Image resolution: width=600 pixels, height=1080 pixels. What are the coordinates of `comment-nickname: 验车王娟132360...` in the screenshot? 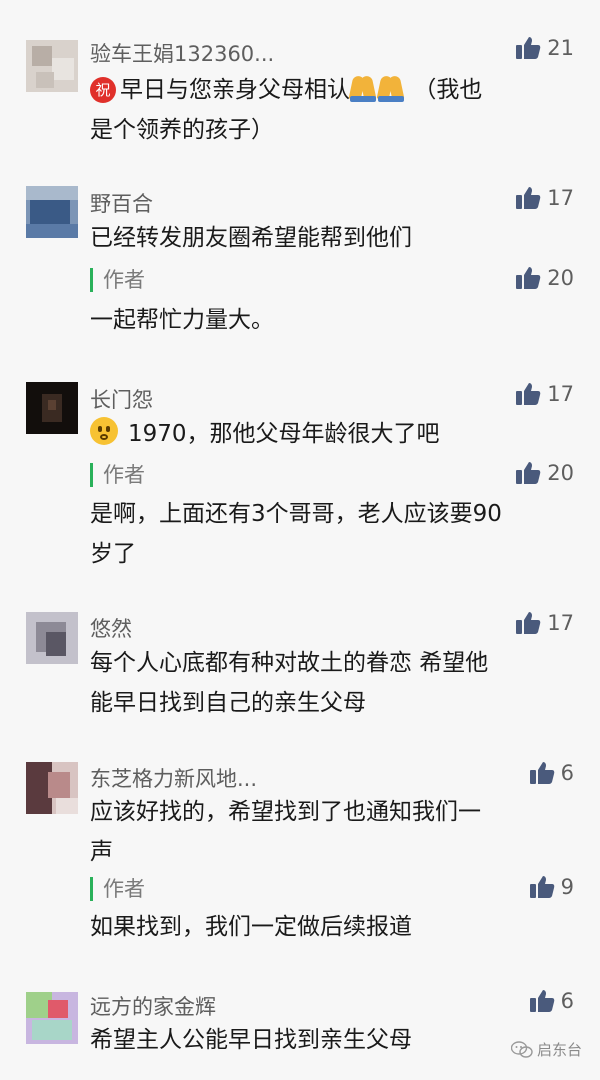 It's located at (182, 54).